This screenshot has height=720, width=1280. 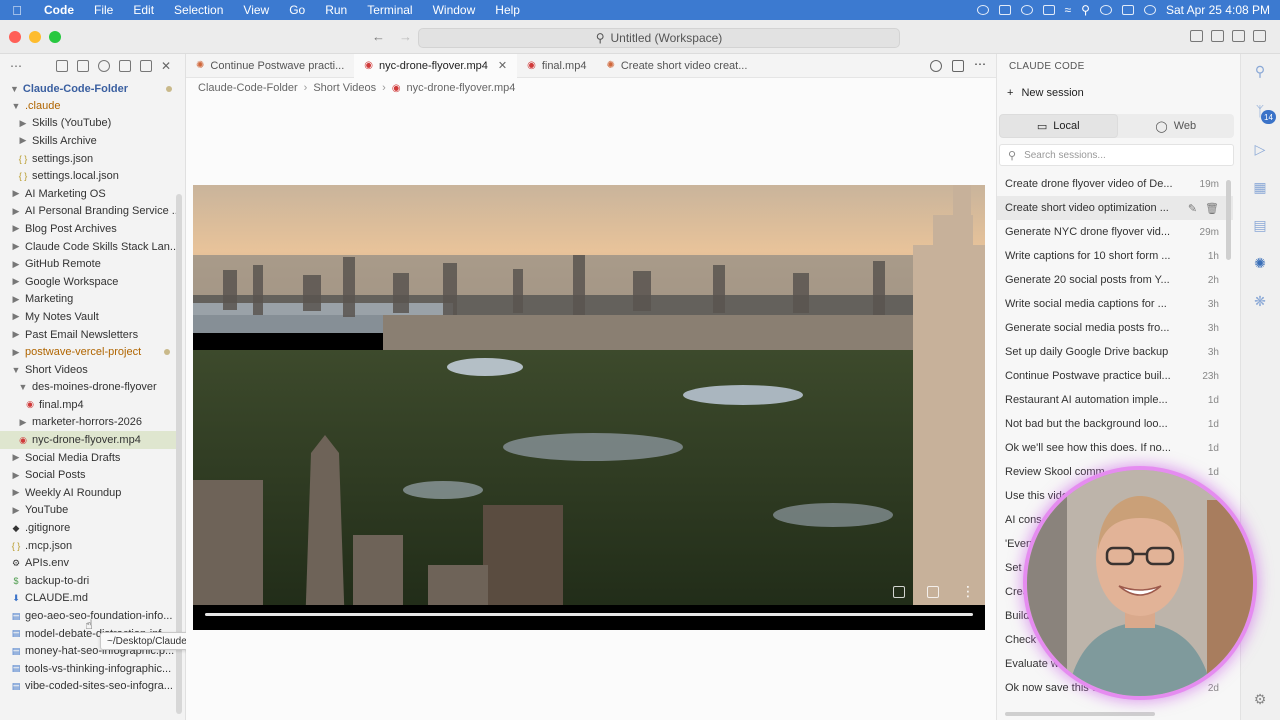 What do you see at coordinates (297, 10) in the screenshot?
I see `menu-go: Go` at bounding box center [297, 10].